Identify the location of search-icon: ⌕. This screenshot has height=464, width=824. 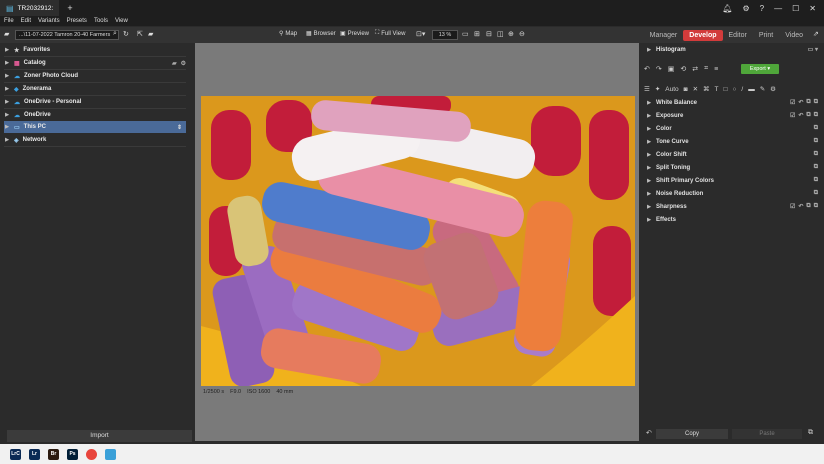
(115, 34).